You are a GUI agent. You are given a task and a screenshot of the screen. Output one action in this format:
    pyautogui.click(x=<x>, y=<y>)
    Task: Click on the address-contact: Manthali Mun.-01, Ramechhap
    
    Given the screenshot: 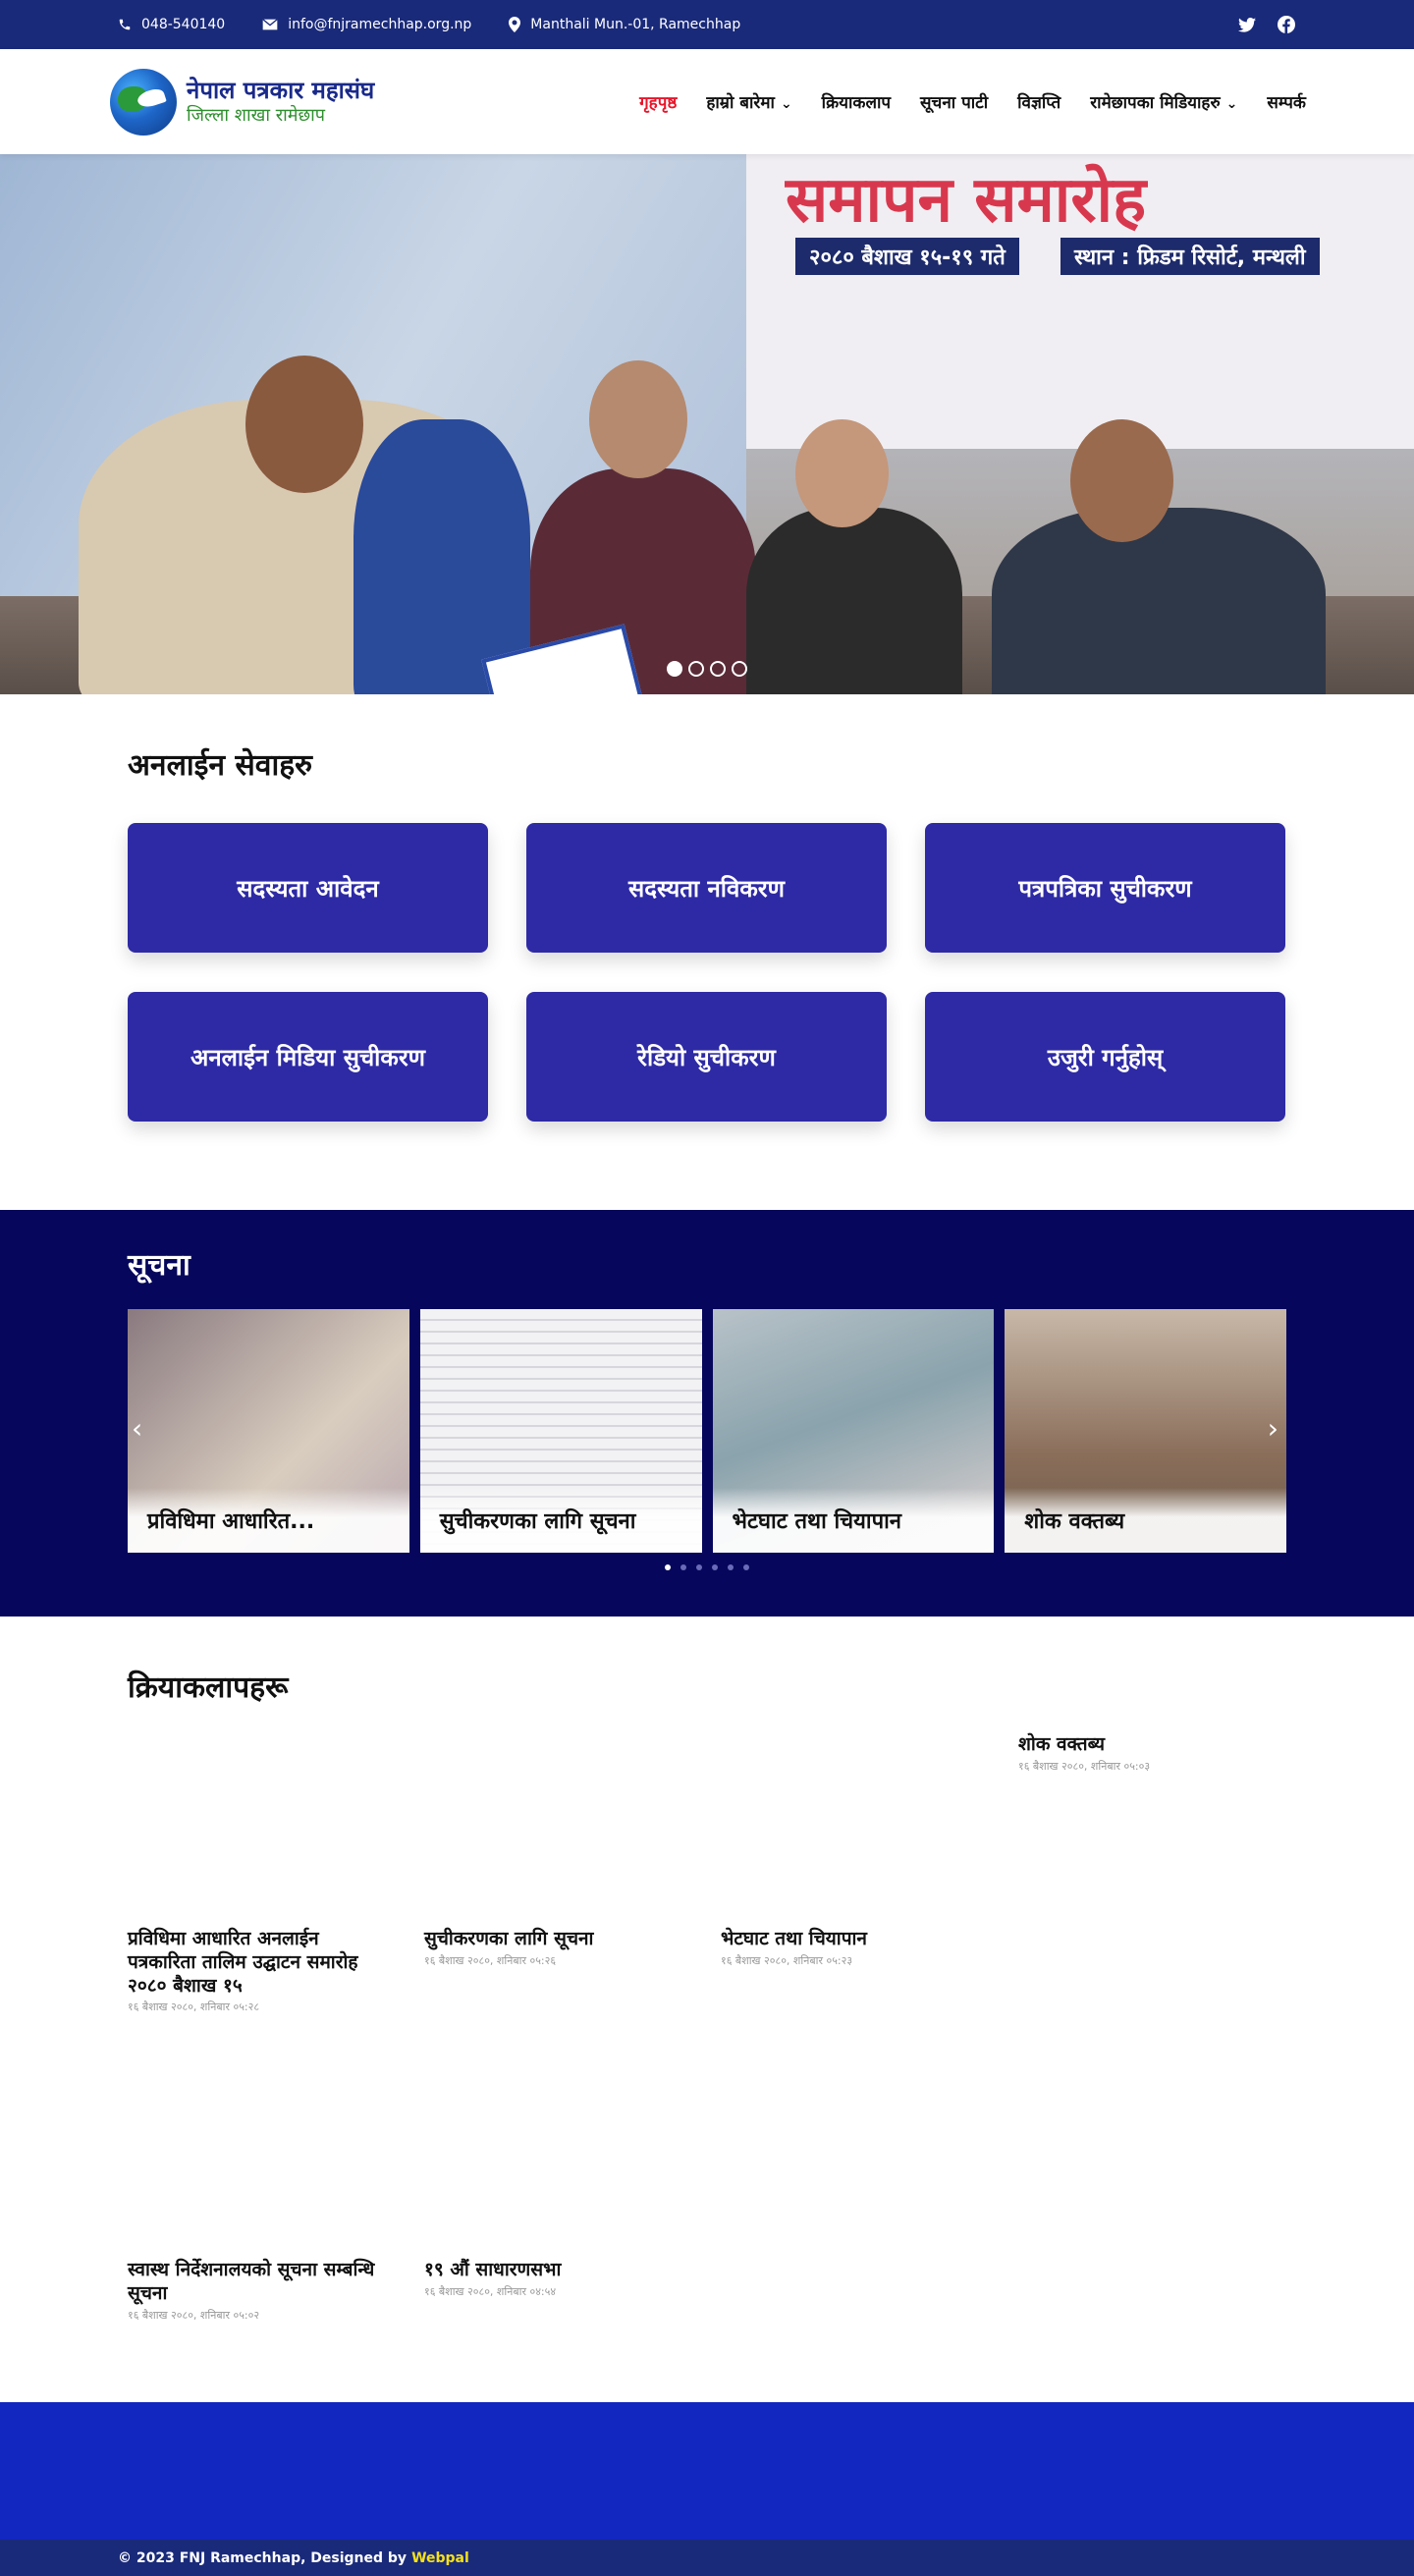 What is the action you would take?
    pyautogui.click(x=624, y=24)
    